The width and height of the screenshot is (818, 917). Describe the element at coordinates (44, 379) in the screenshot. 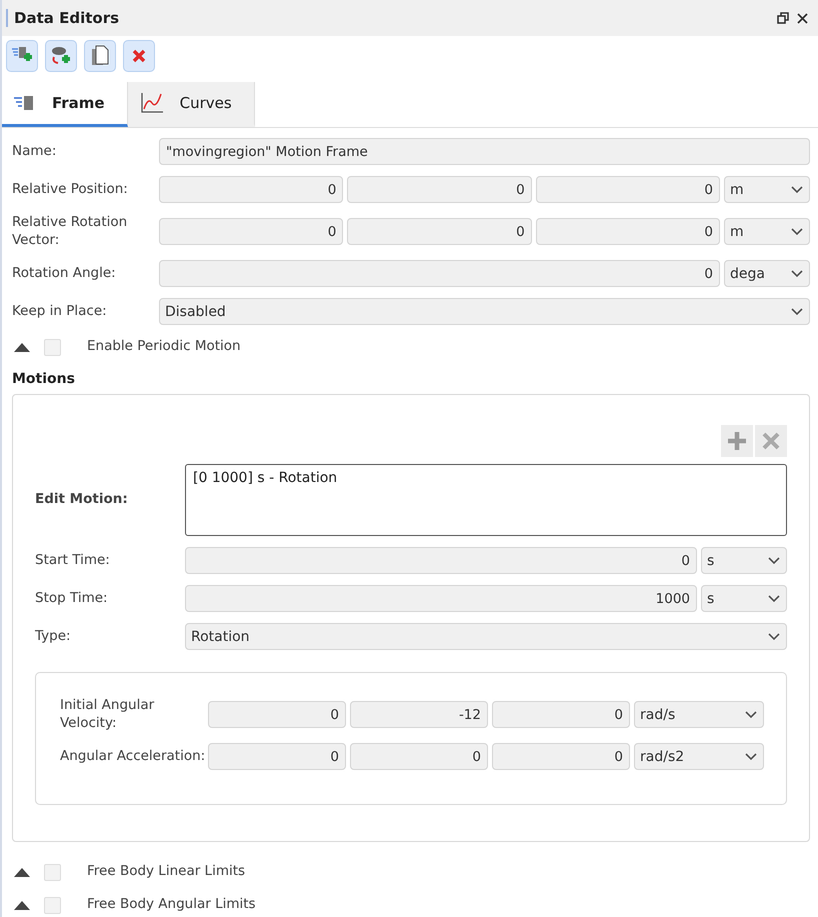

I see `group-title: Motions` at that location.